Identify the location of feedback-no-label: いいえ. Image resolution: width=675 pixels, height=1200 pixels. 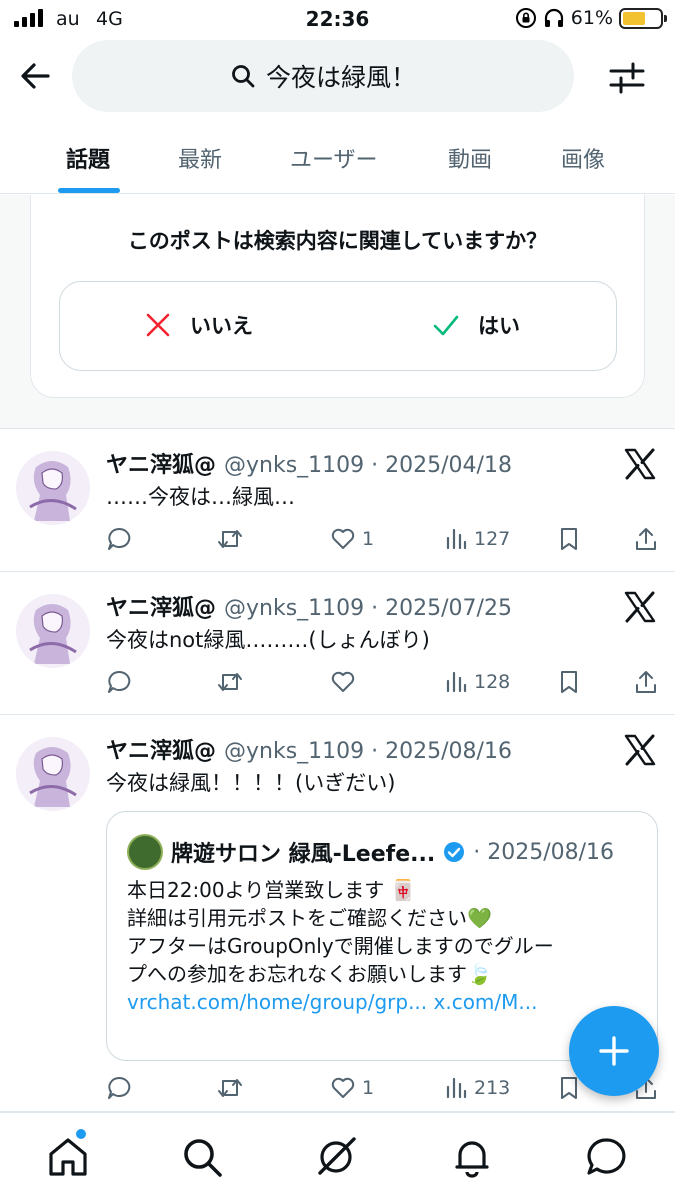
(221, 326).